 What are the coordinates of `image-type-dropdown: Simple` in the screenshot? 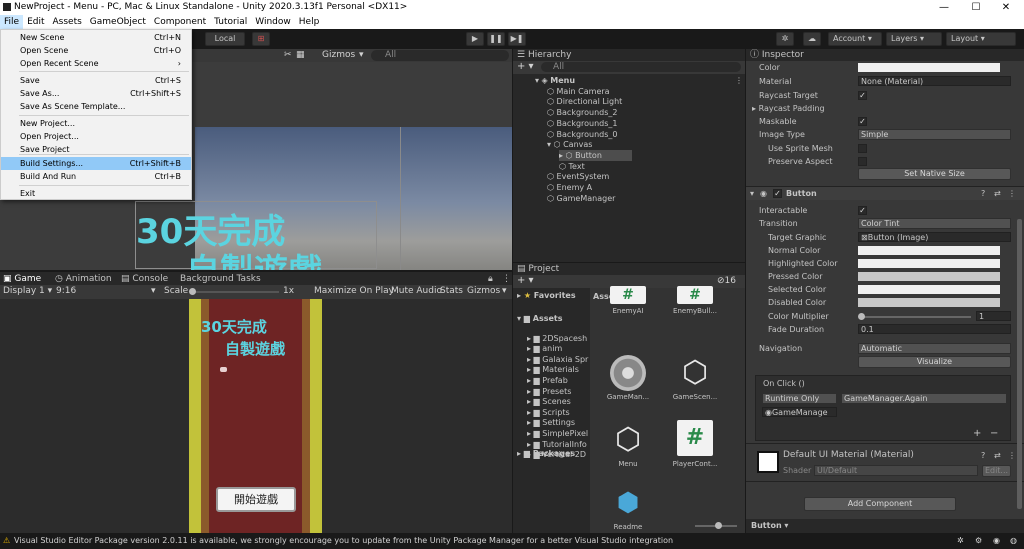 It's located at (934, 134).